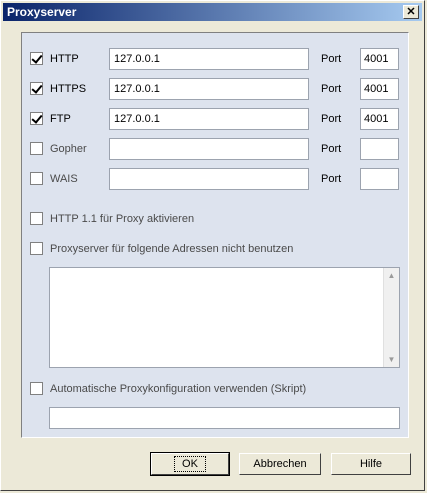  I want to click on proxy-row-wais: WAIS Port, so click(215, 179).